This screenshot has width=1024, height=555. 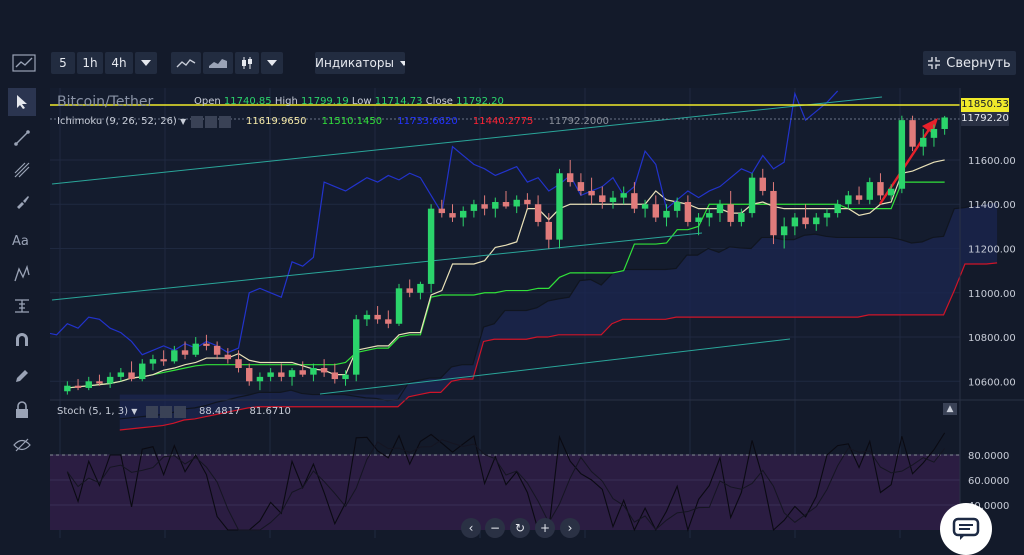 I want to click on line-chart-button, so click(x=186, y=63).